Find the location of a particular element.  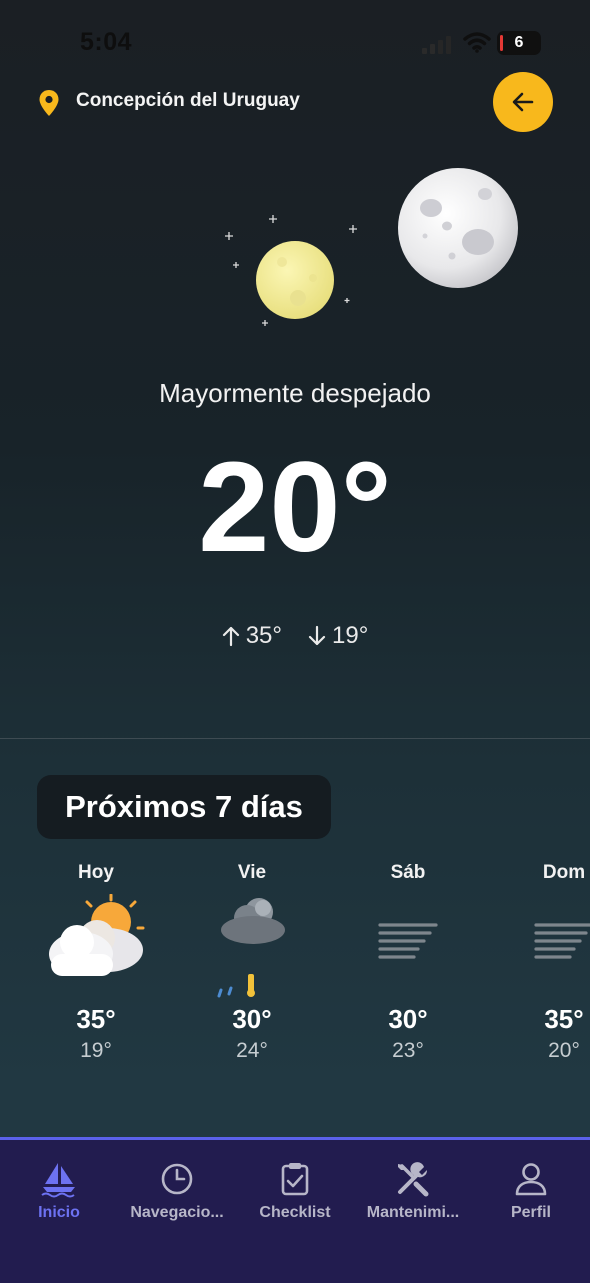

tab-label: Checklist is located at coordinates (295, 1212).